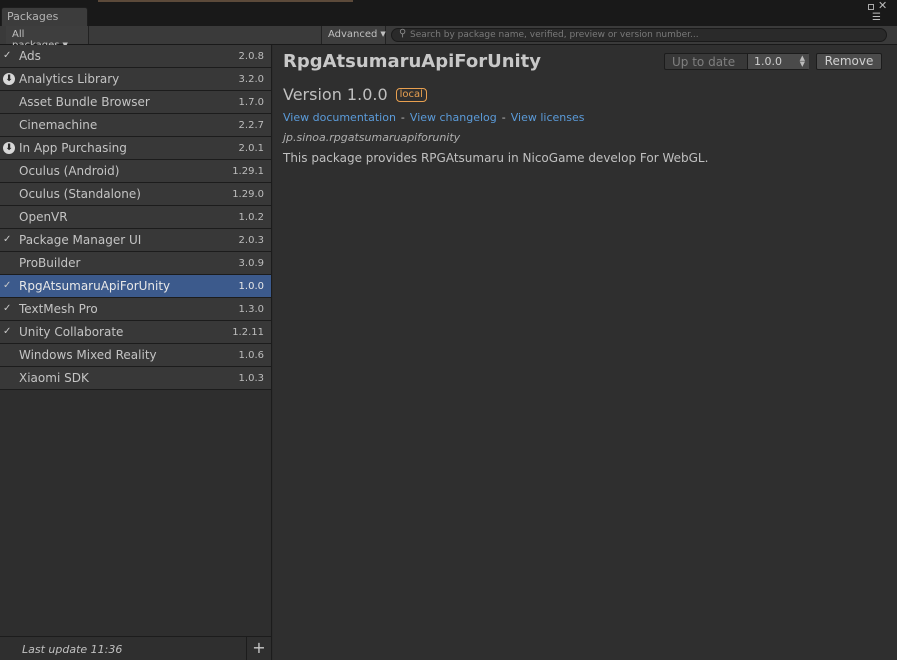 The image size is (897, 660). Describe the element at coordinates (135, 56) in the screenshot. I see `package-row: ✓ Ads 2.0.8` at that location.